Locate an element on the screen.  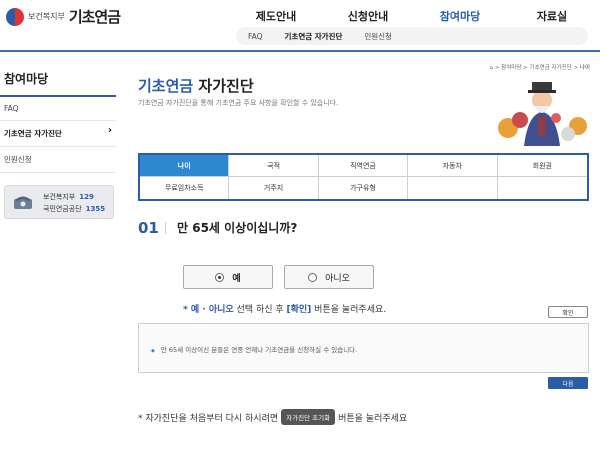
restart-instruction: * 자가진단을 처음부터 다시 하시려면 자가진단 초기화 버튼을 눌러주세요 is located at coordinates (272, 417).